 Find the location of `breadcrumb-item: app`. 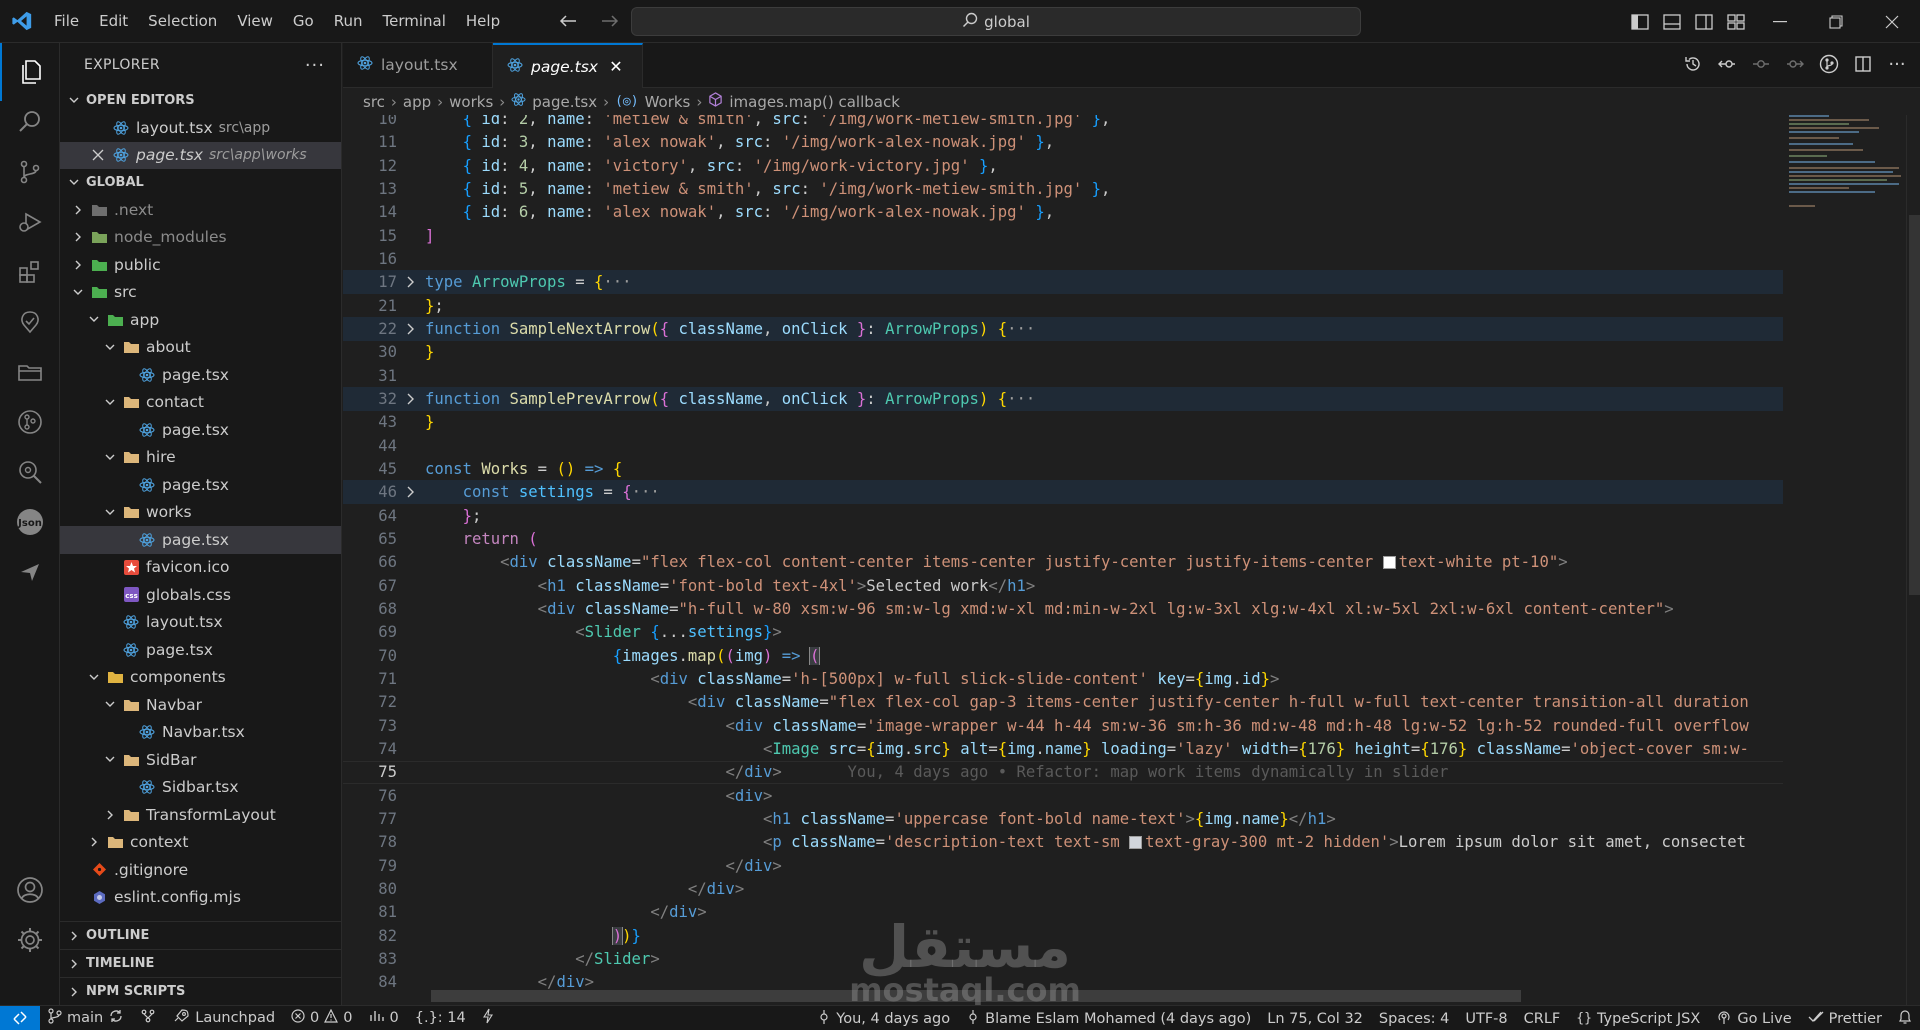

breadcrumb-item: app is located at coordinates (417, 102).